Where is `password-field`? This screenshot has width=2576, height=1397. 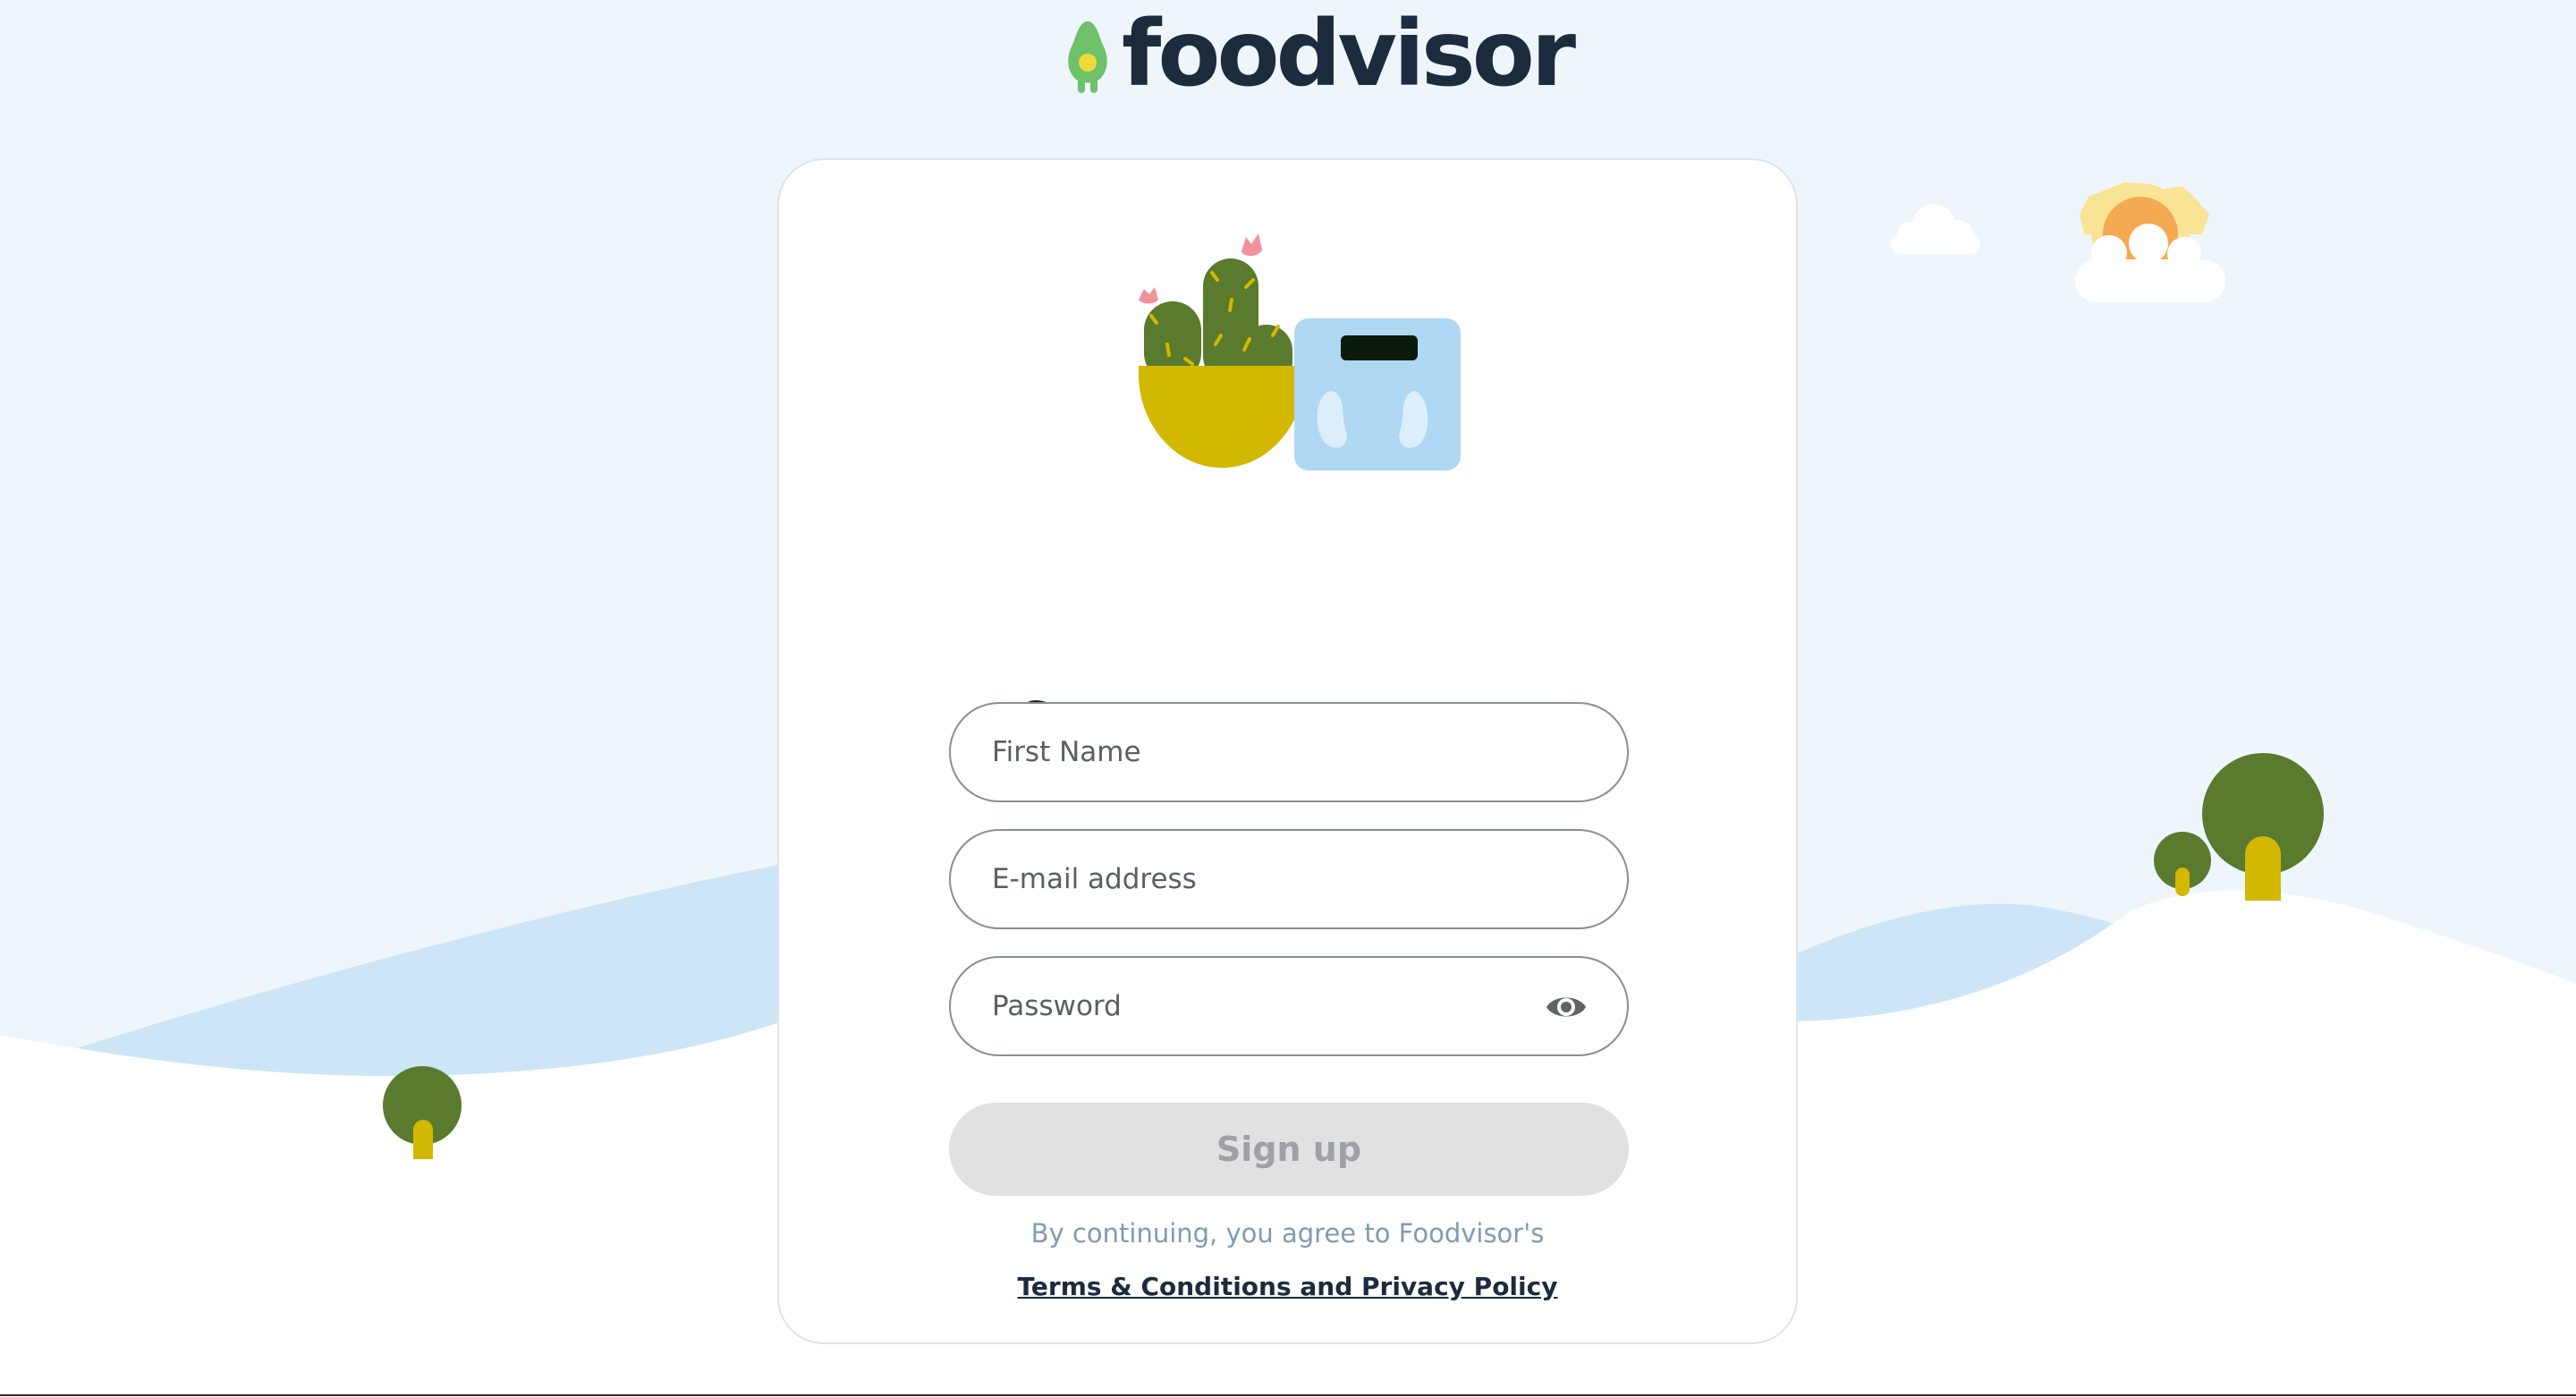 password-field is located at coordinates (1289, 1006).